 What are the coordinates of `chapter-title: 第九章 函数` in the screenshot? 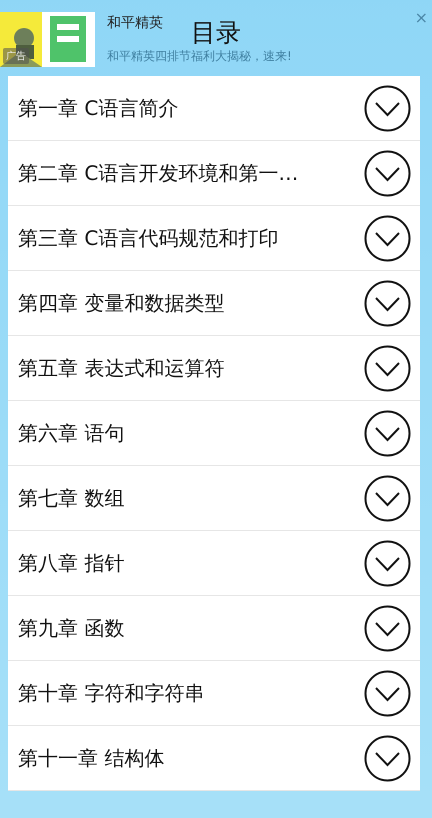 It's located at (71, 628).